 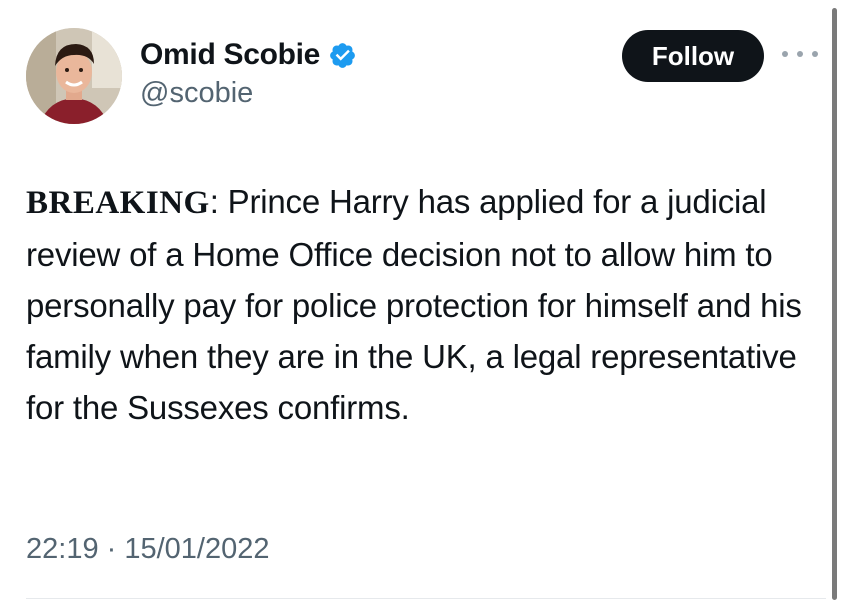 I want to click on author-name-row: Omid Scobie, so click(x=248, y=55).